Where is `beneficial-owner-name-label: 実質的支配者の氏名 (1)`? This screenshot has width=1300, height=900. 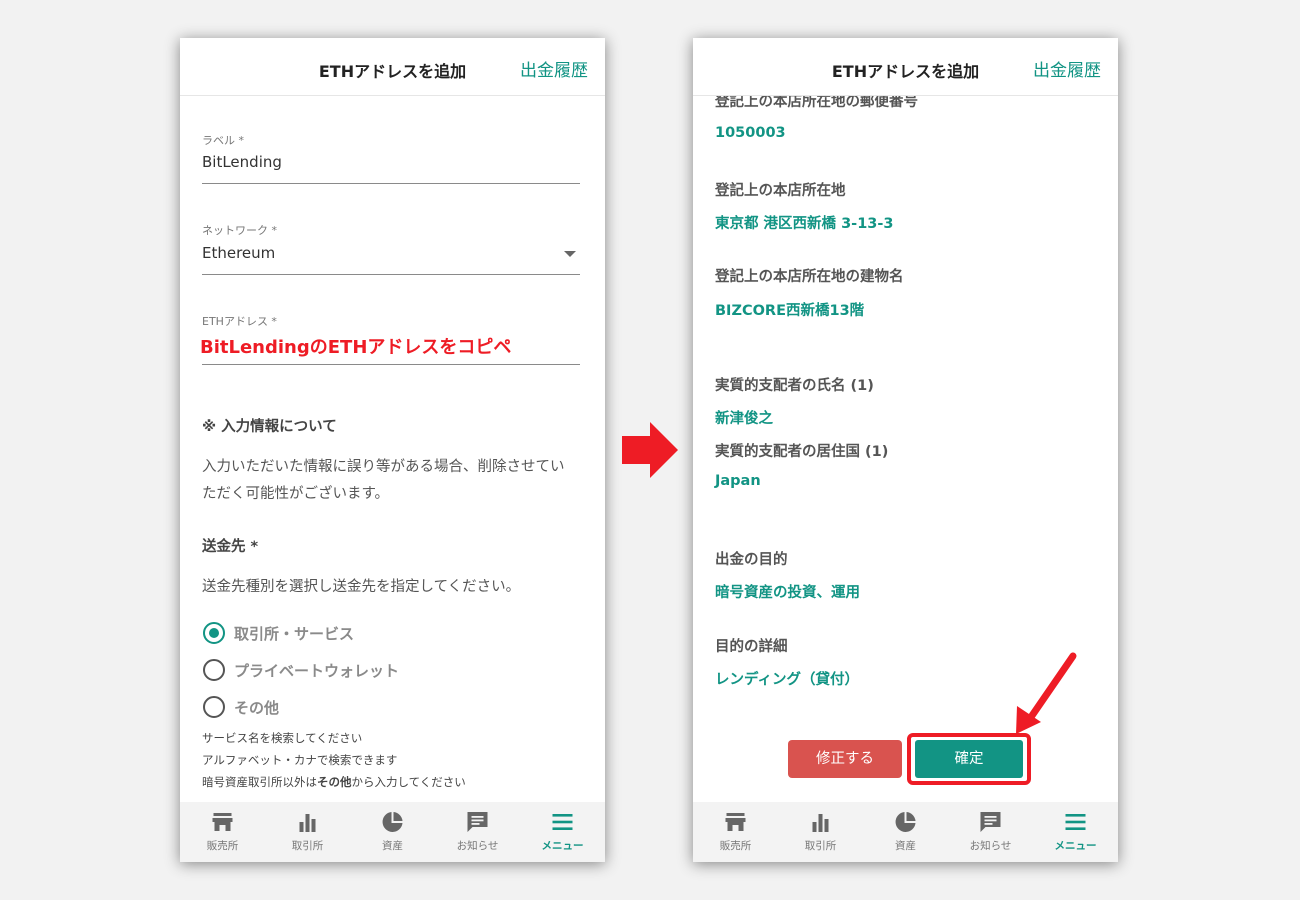 beneficial-owner-name-label: 実質的支配者の氏名 (1) is located at coordinates (794, 386).